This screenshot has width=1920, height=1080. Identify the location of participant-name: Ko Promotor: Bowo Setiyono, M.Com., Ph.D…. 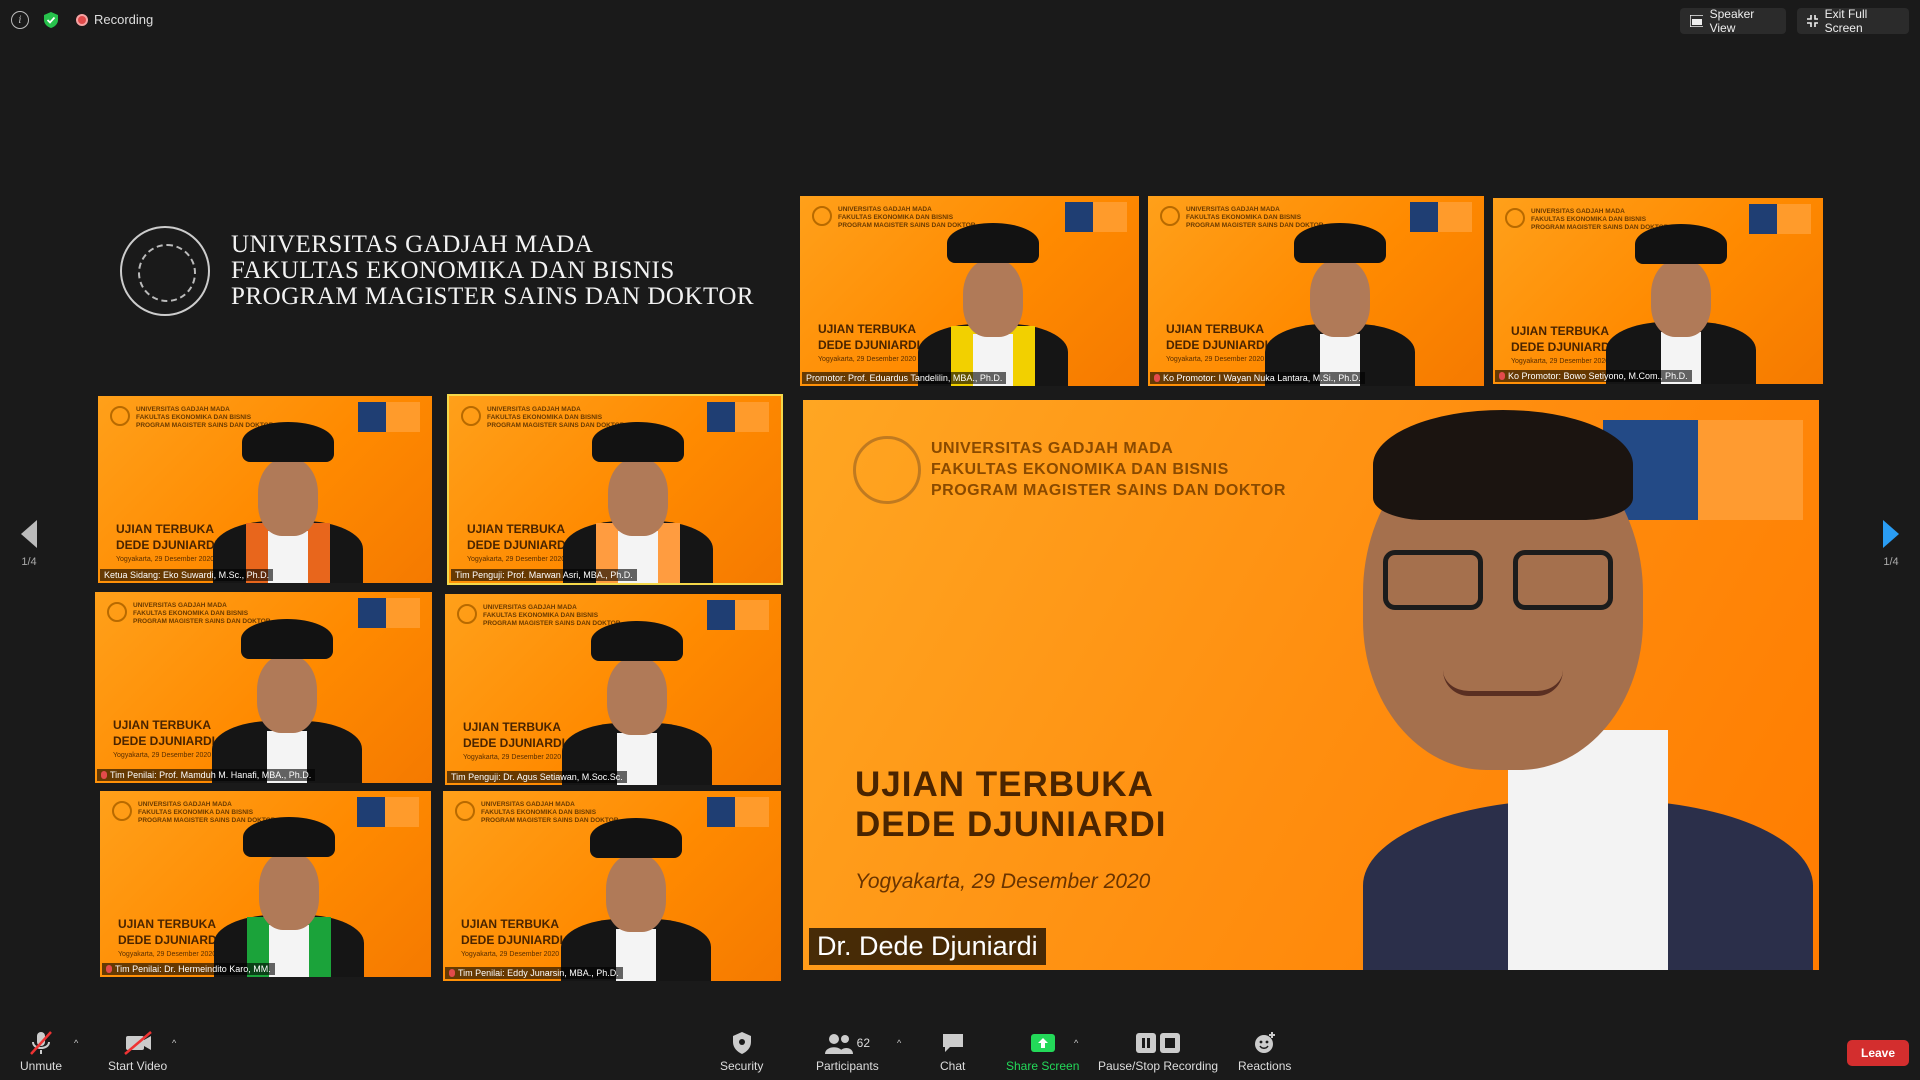
(1598, 376).